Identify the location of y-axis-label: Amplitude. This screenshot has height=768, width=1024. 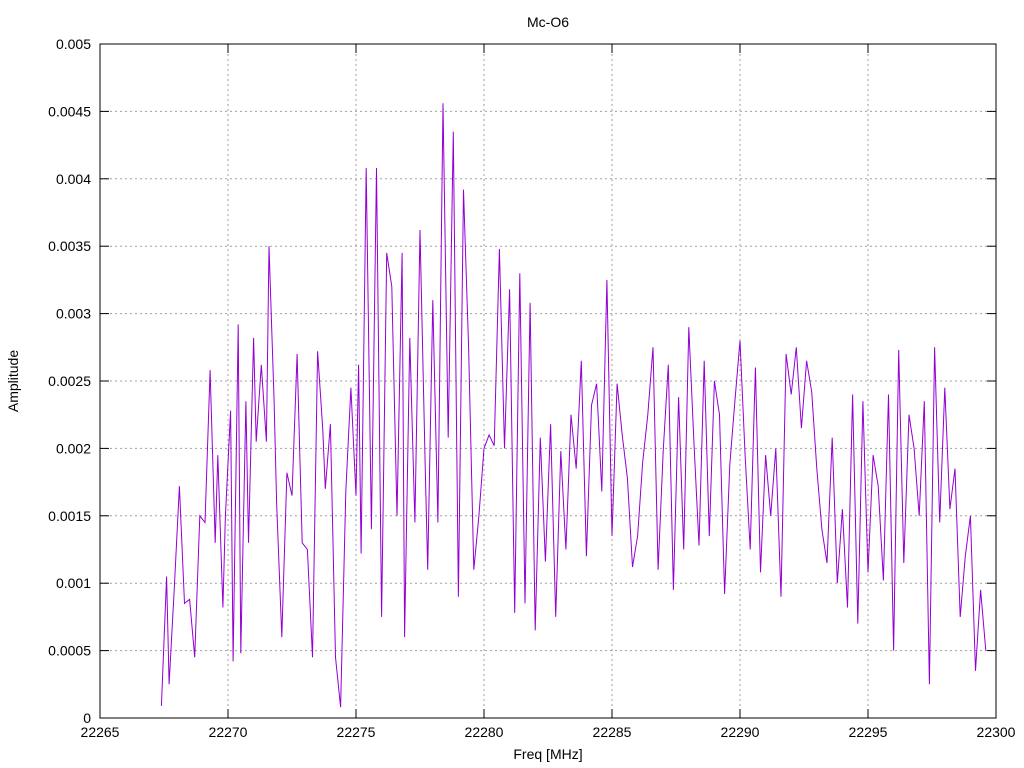
(13, 381).